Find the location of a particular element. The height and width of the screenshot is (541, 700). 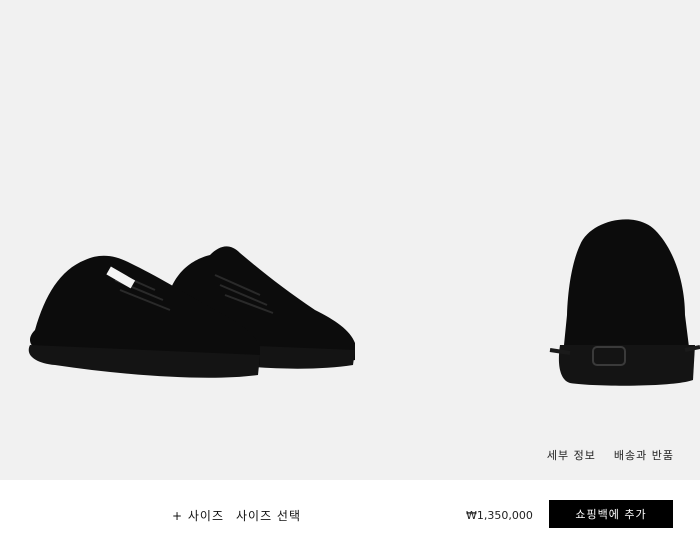

size-placeholder: 사이즈 선택 is located at coordinates (269, 516).